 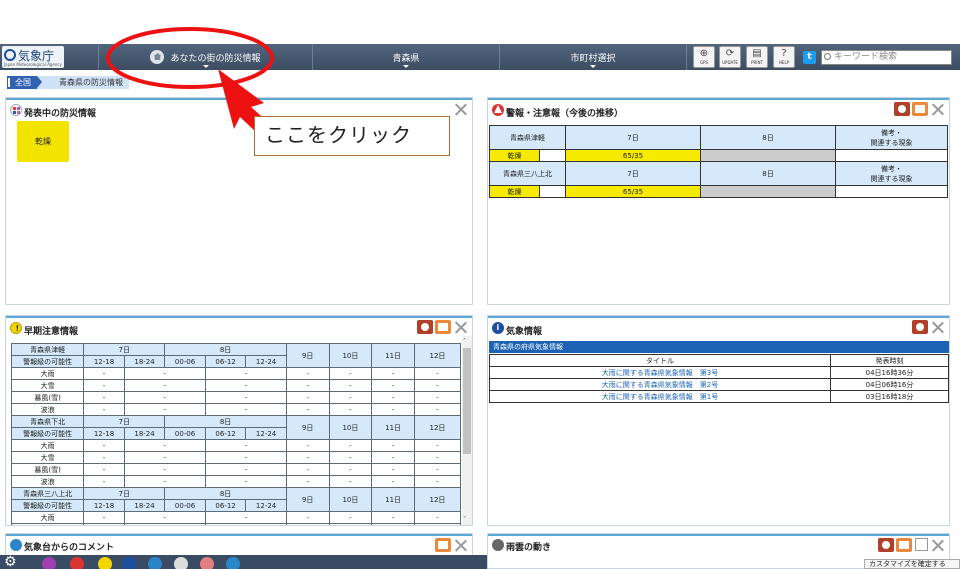 I want to click on click-here-callout: ここをクリック, so click(x=352, y=136).